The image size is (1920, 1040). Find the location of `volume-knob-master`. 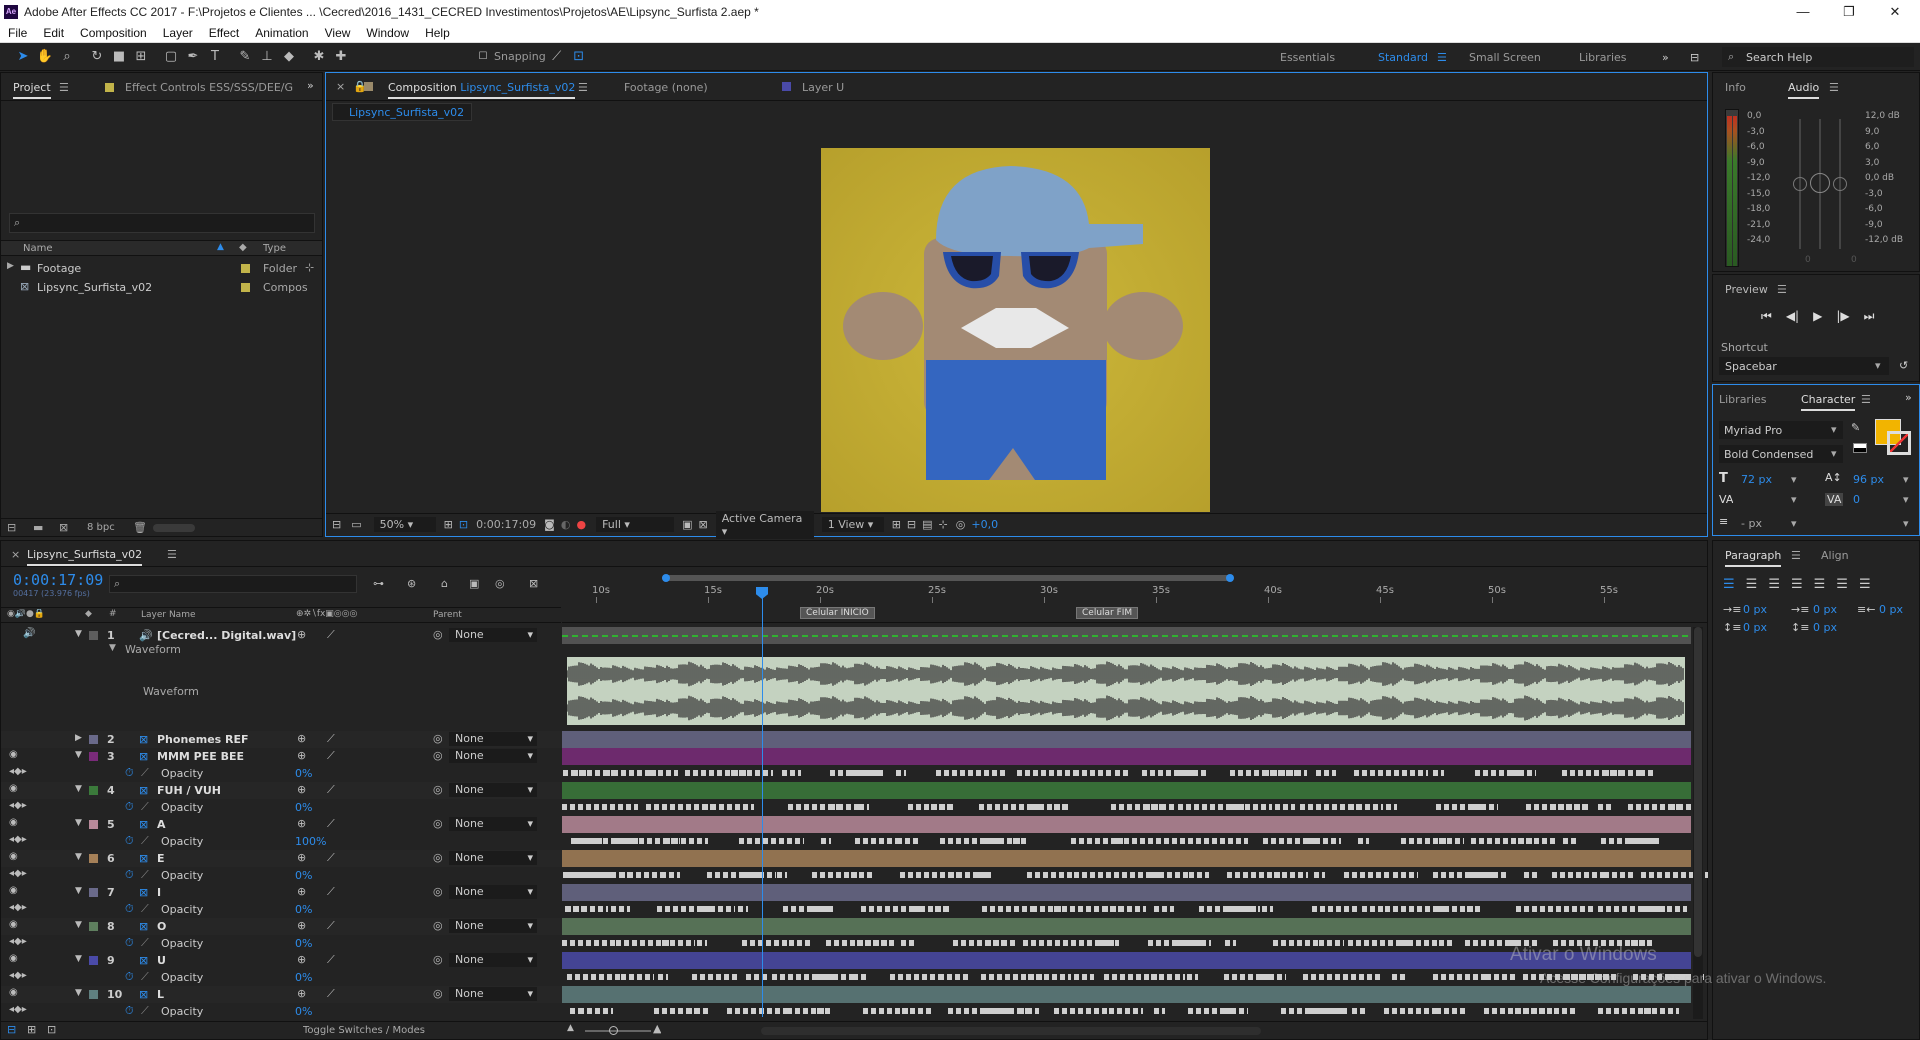

volume-knob-master is located at coordinates (1820, 183).